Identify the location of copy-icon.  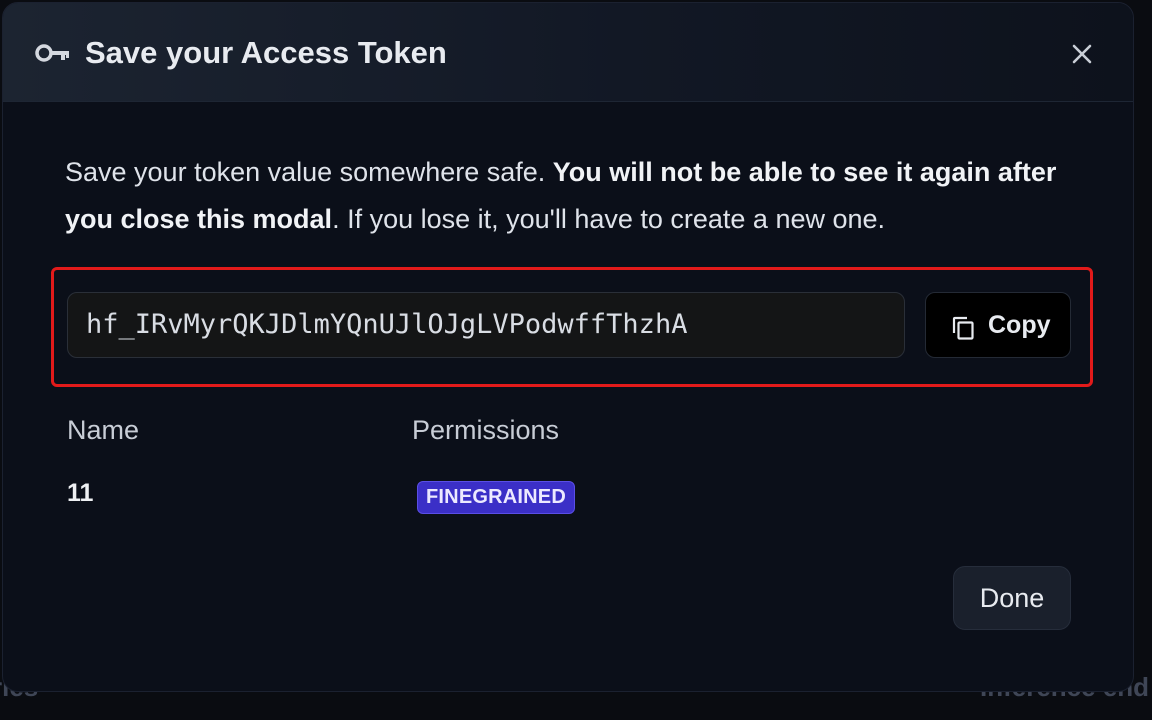
(963, 328).